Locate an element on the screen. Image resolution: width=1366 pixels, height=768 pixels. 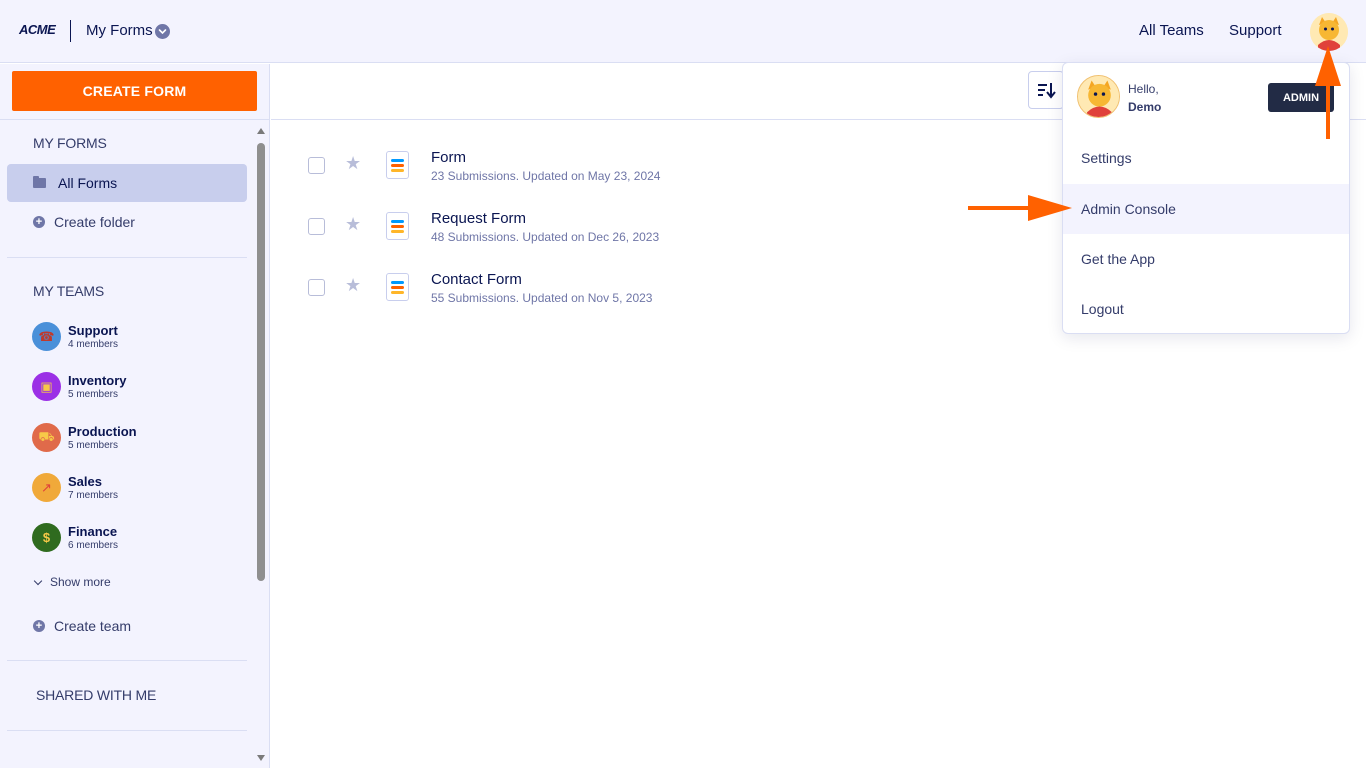
team-item-production: ⛟ Production 5 members is located at coordinates (142, 439).